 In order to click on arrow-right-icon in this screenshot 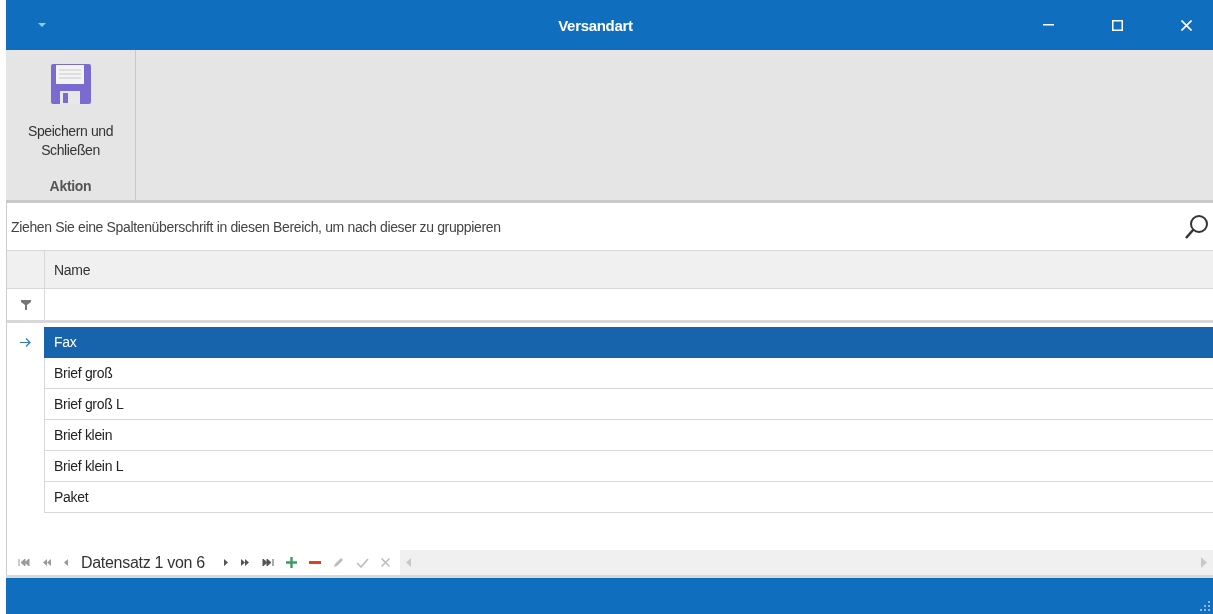, I will do `click(25, 342)`.